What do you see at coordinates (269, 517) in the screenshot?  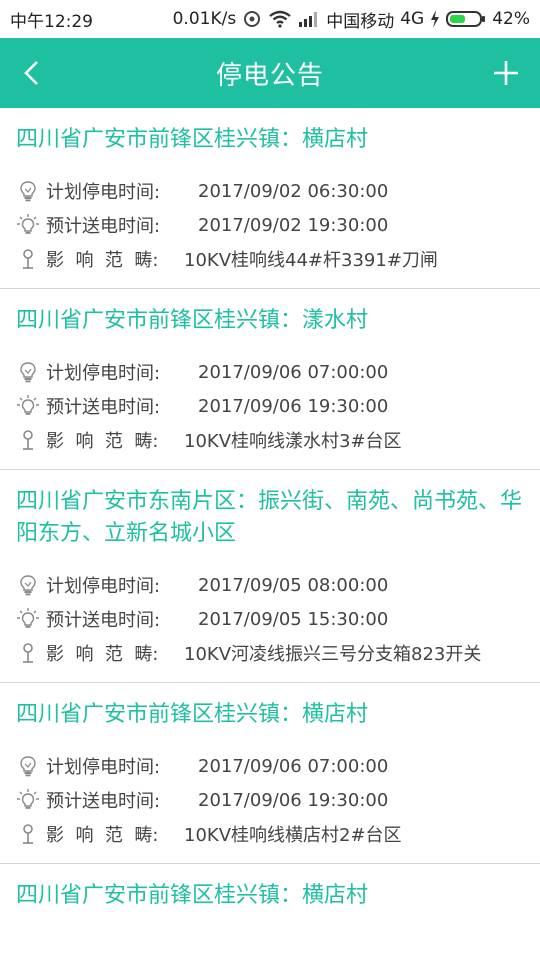 I see `notice-area: 四川省广安市东南片区：振兴街、南苑、尚书苑、华阳东方、立新名城小区` at bounding box center [269, 517].